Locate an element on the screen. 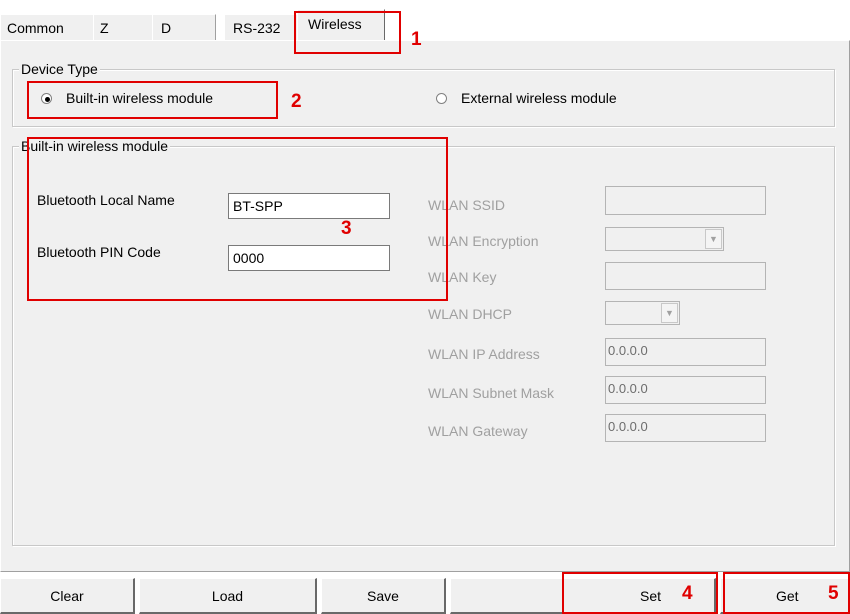 Image resolution: width=850 pixels, height=614 pixels. tab-strip: Common Z D RS-232 Wireless is located at coordinates (425, 20).